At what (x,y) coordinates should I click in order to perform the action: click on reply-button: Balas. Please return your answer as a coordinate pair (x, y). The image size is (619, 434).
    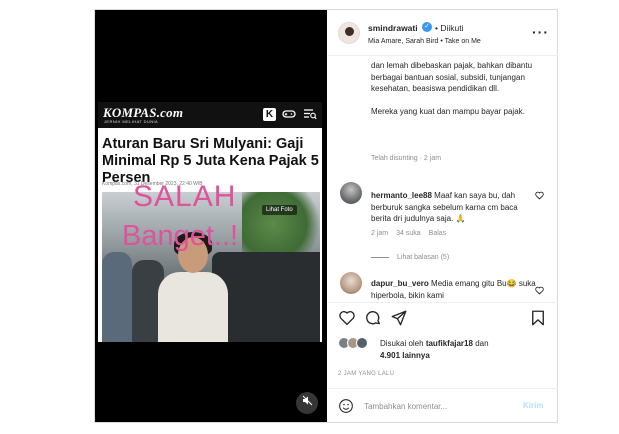
    Looking at the image, I should click on (438, 233).